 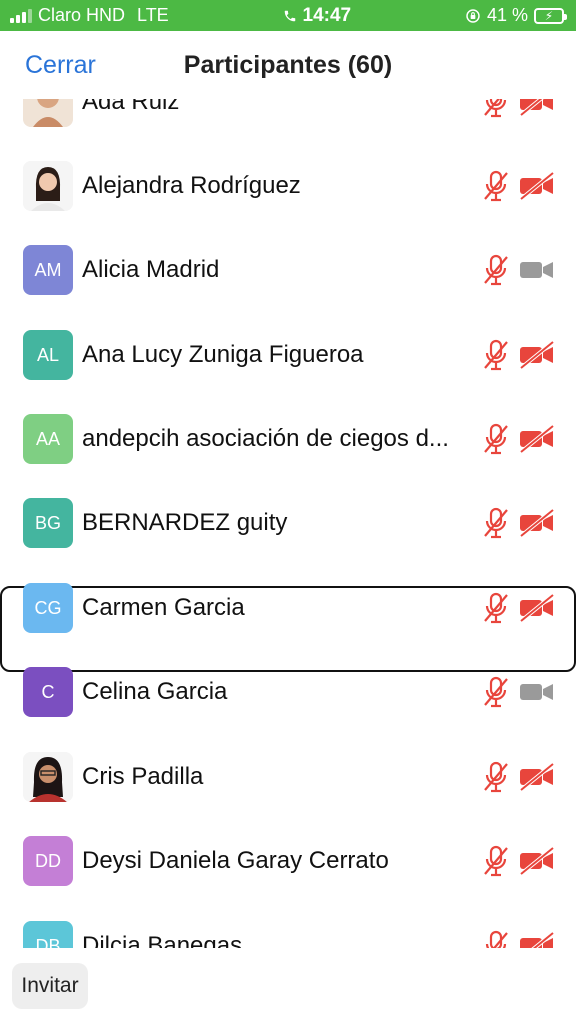 I want to click on status-center: 14:47, so click(x=317, y=15).